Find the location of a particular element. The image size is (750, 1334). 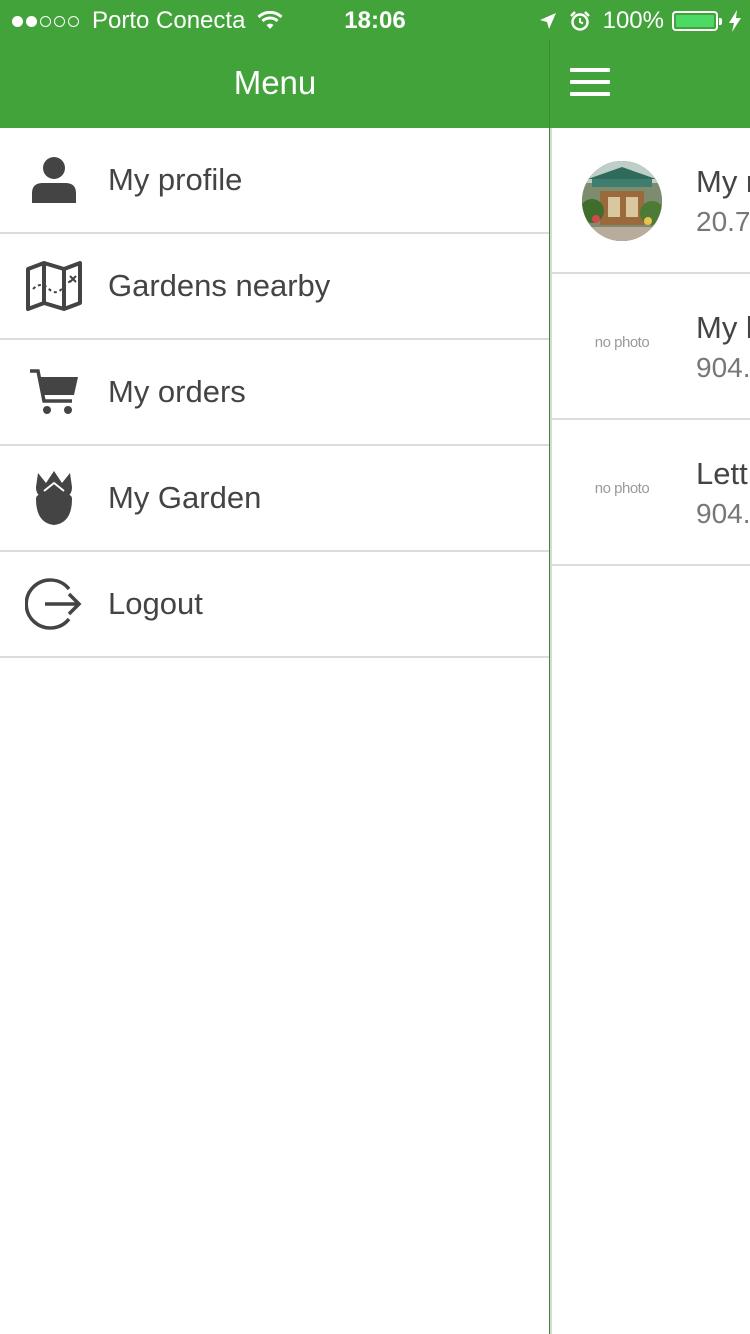

status-right: 100% is located at coordinates (640, 21).